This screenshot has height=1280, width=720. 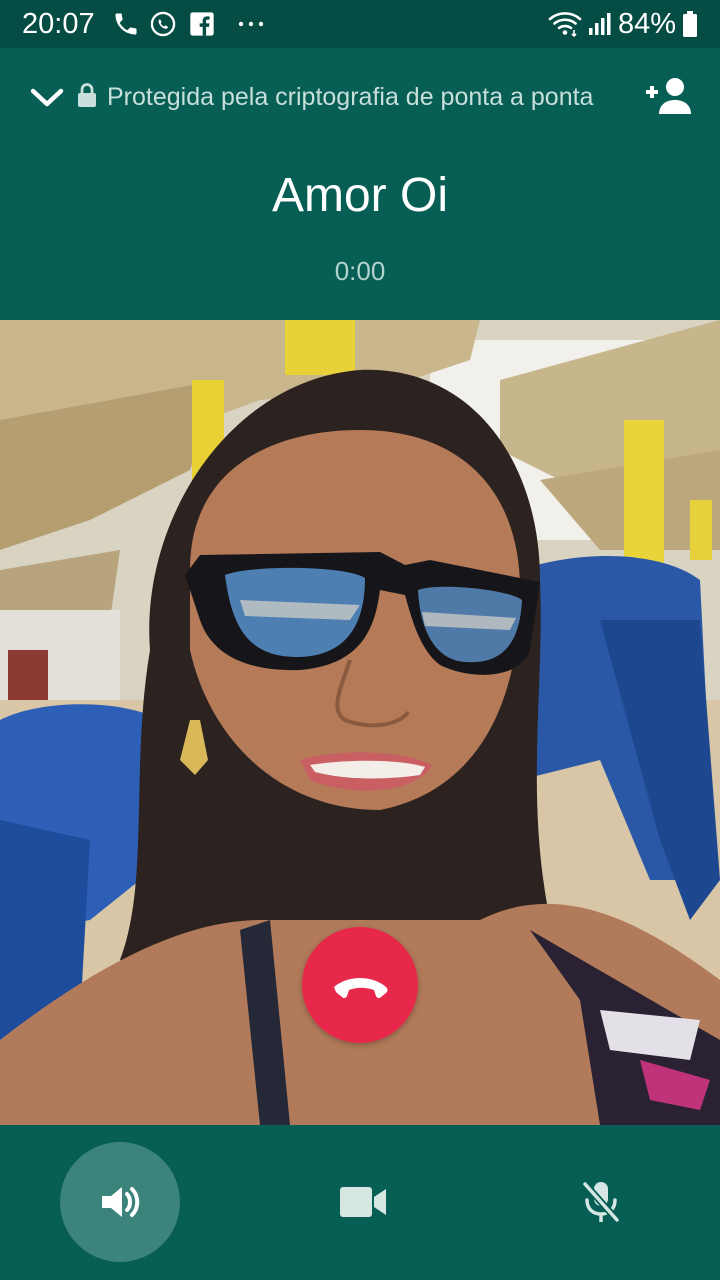 What do you see at coordinates (361, 988) in the screenshot?
I see `end-call-icon` at bounding box center [361, 988].